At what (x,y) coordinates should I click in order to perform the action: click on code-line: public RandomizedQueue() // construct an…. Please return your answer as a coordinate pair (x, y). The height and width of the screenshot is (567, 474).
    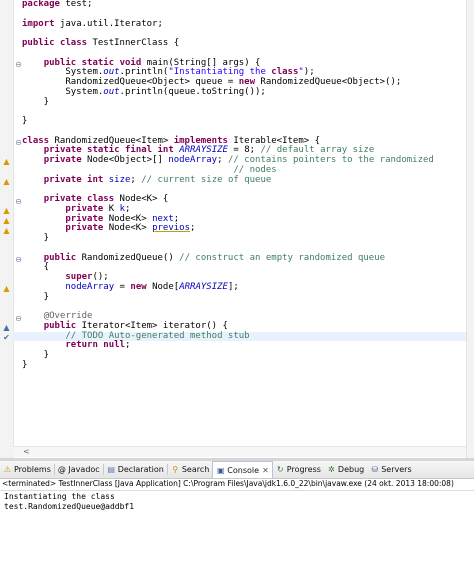
    Looking at the image, I should click on (214, 257).